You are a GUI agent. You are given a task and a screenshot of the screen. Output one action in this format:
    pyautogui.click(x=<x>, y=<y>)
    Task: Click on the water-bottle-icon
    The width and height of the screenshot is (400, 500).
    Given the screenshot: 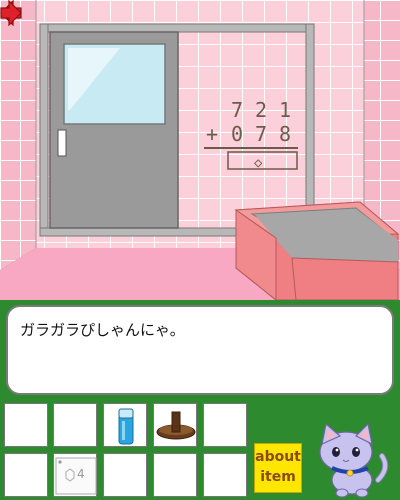 What is the action you would take?
    pyautogui.click(x=126, y=426)
    